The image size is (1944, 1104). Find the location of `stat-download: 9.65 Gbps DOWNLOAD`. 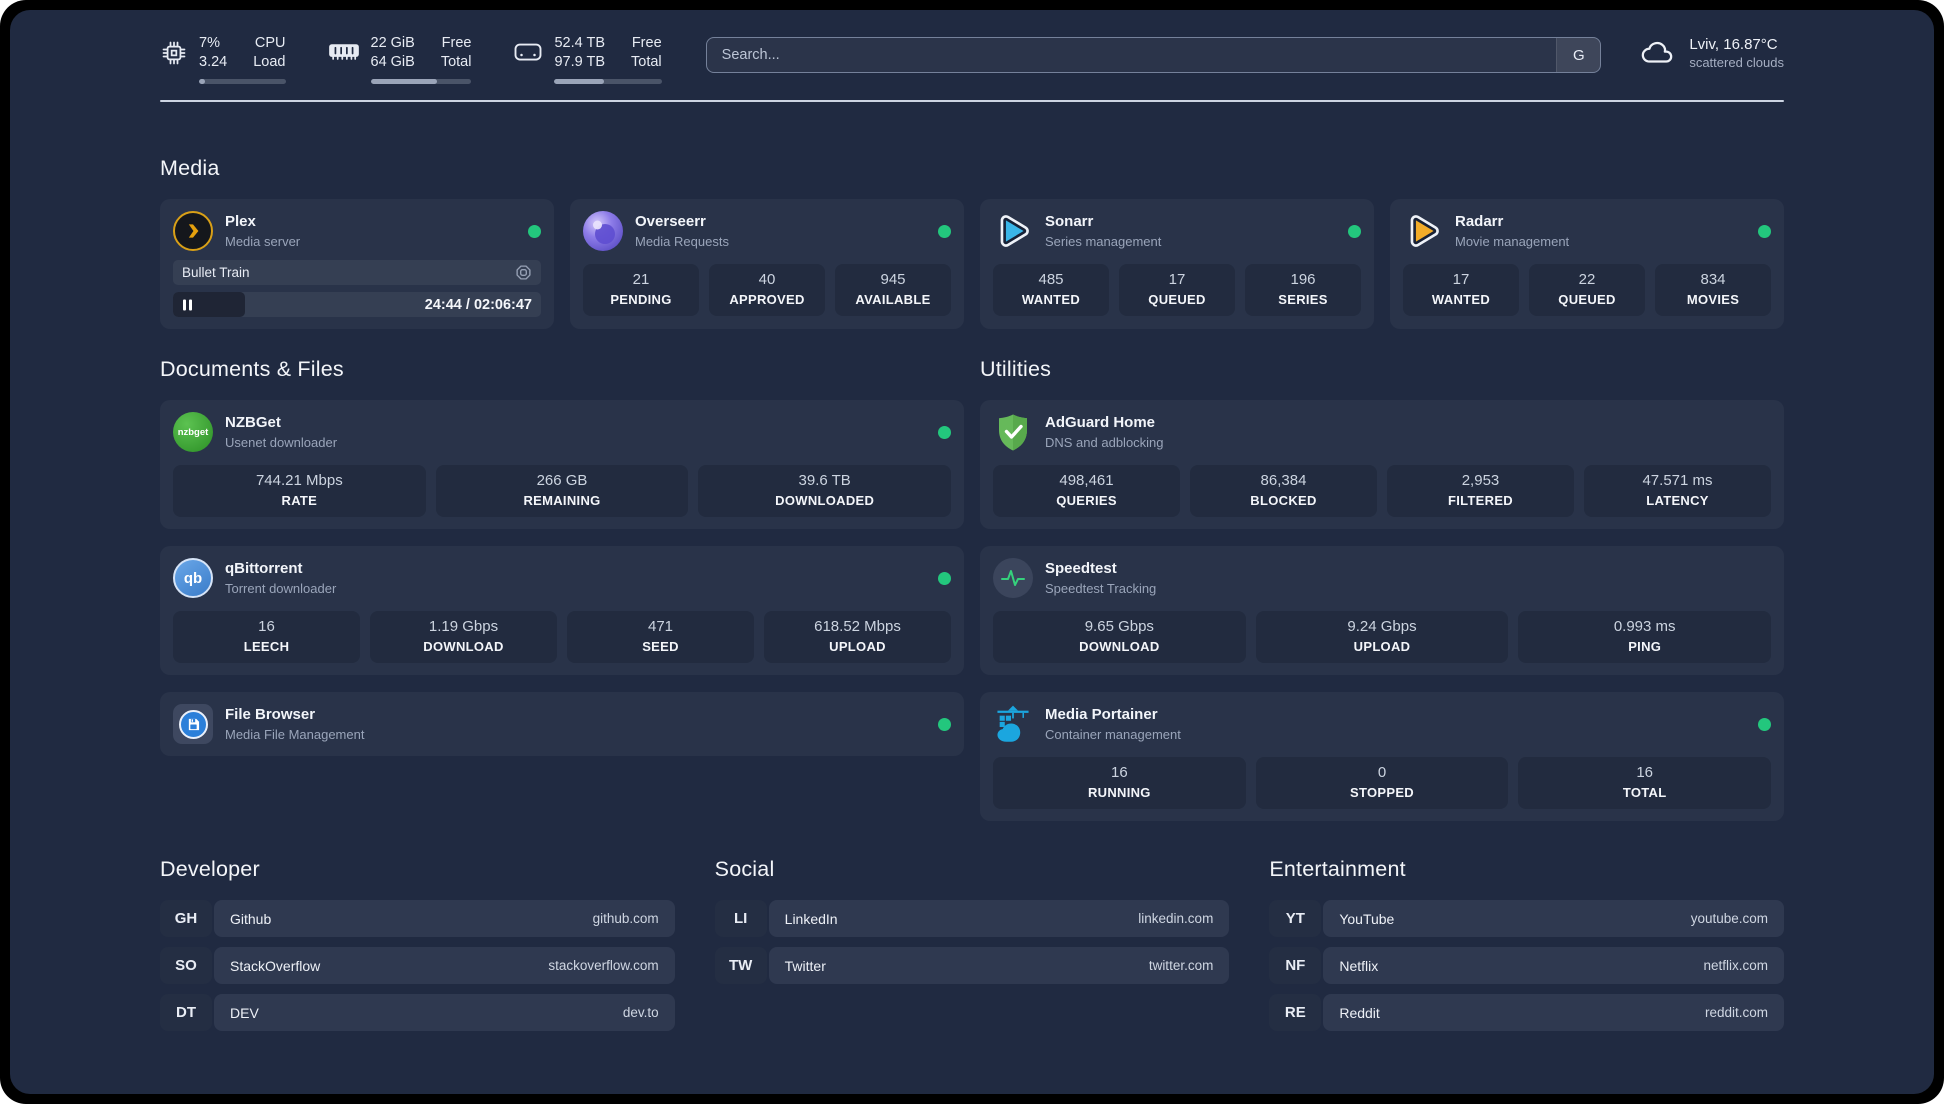

stat-download: 9.65 Gbps DOWNLOAD is located at coordinates (1119, 637).